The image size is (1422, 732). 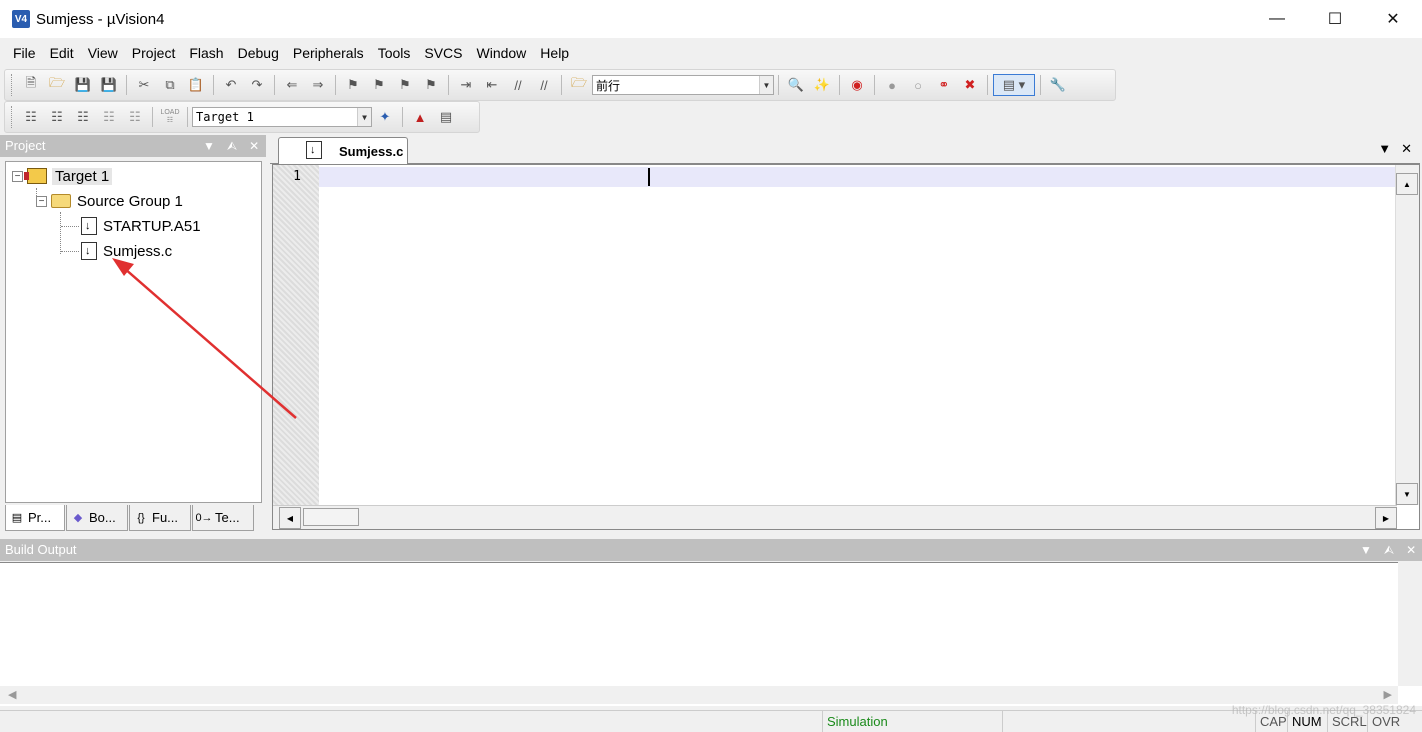 I want to click on translate-icon: ☷, so click(x=31, y=117).